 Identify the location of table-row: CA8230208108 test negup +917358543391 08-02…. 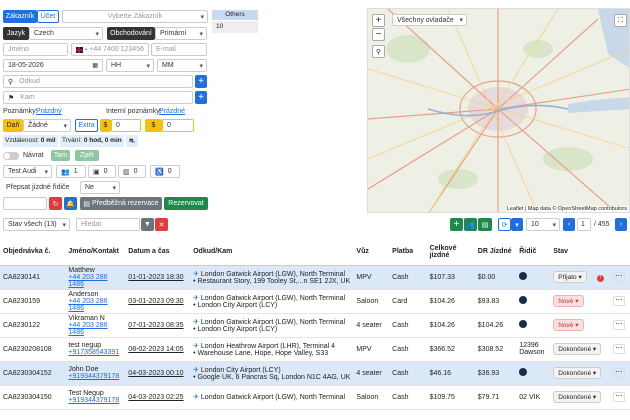
(315, 349).